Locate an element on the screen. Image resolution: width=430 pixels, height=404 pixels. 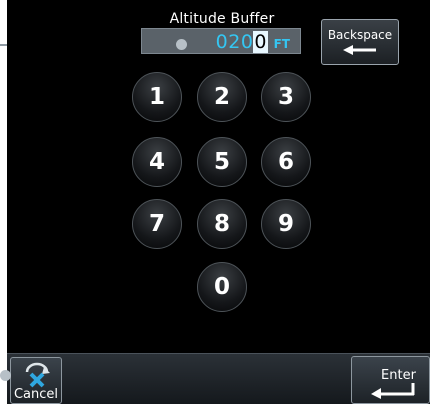
enter-button: Enter is located at coordinates (390, 380).